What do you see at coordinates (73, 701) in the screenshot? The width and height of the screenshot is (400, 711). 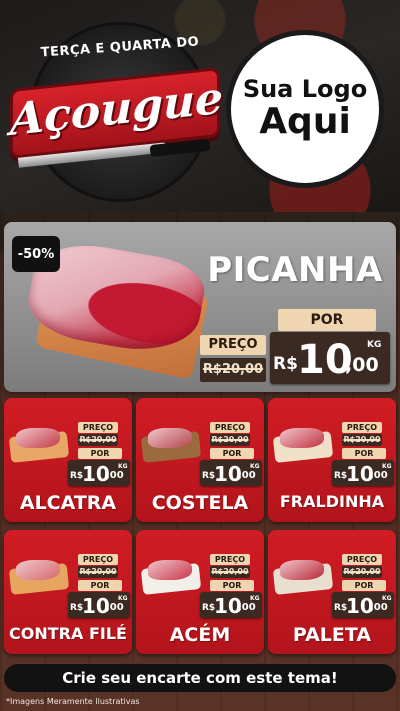 I see `disclaimer-text: *Imagens Meramente Ilustrativas` at bounding box center [73, 701].